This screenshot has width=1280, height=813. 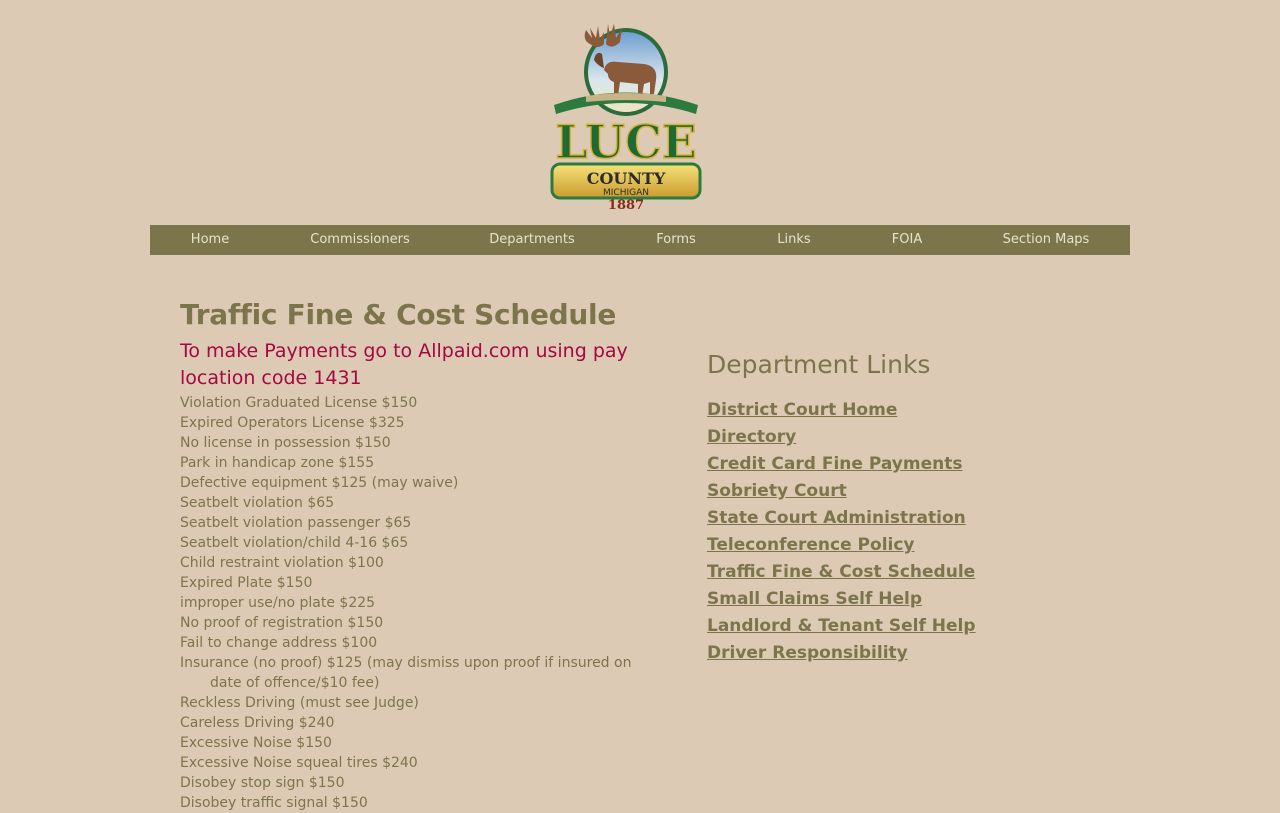 I want to click on list-item: Park in handicap zone $155, so click(x=277, y=463).